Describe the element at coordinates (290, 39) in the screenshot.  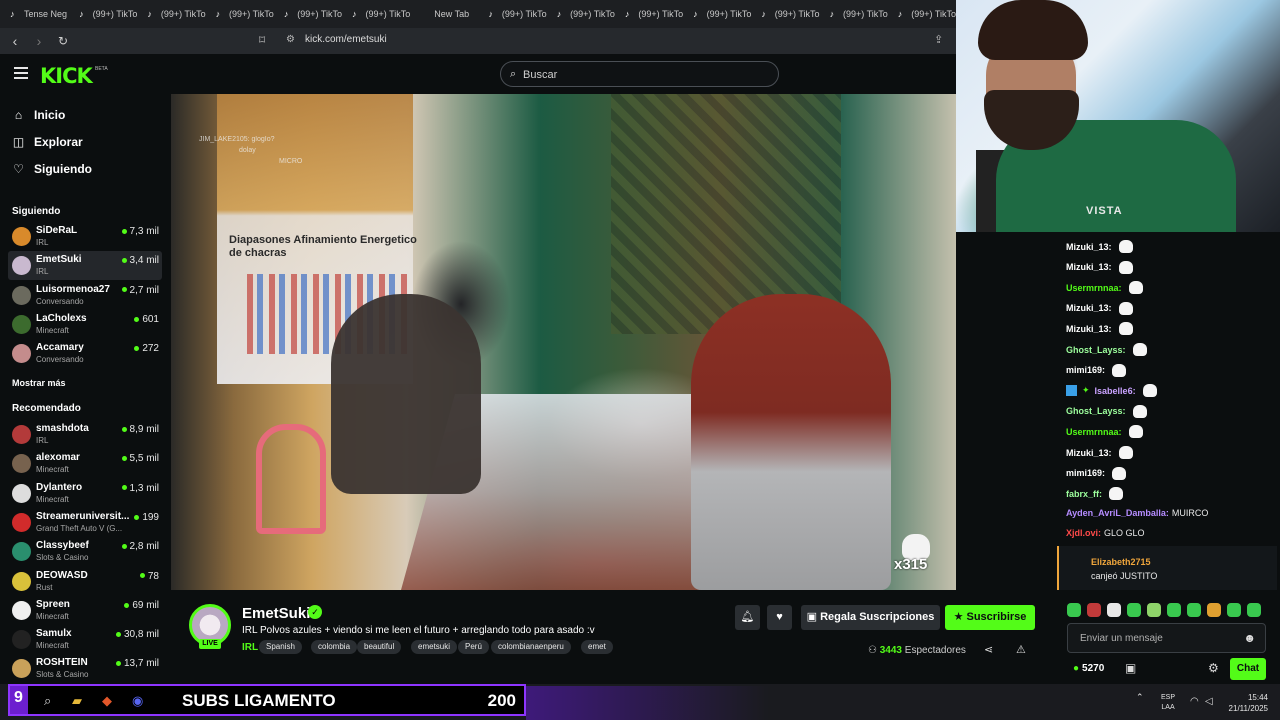
I see `site-settings-icon: ⚙` at that location.